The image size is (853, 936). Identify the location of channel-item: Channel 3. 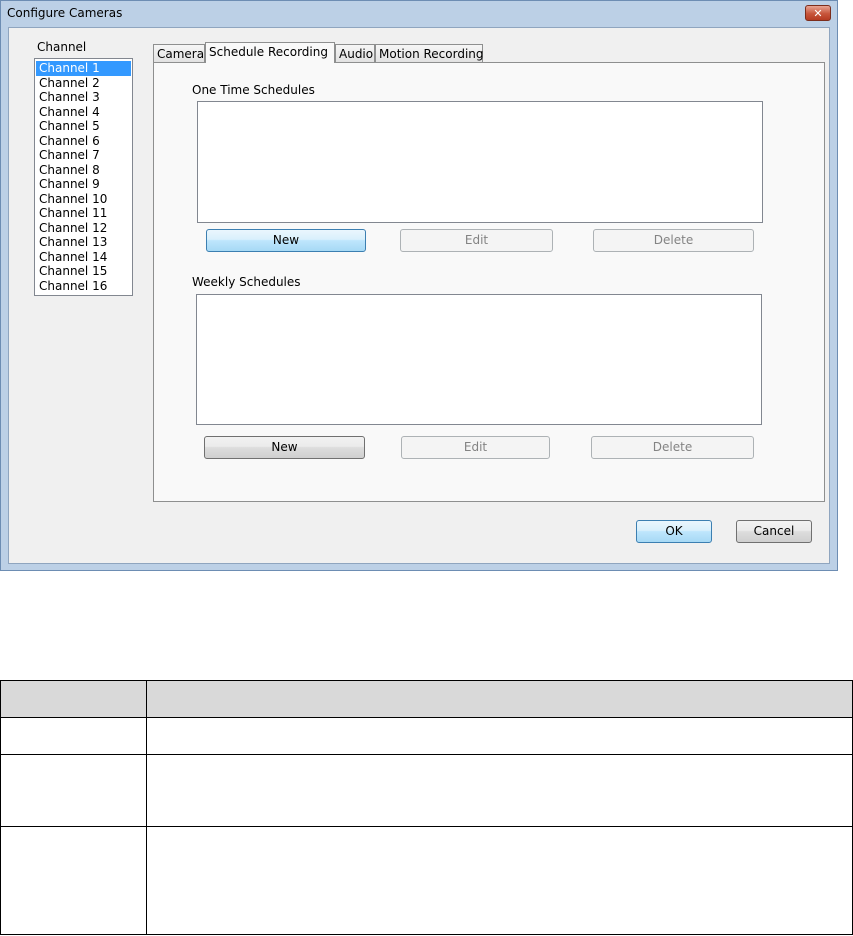
(83, 97).